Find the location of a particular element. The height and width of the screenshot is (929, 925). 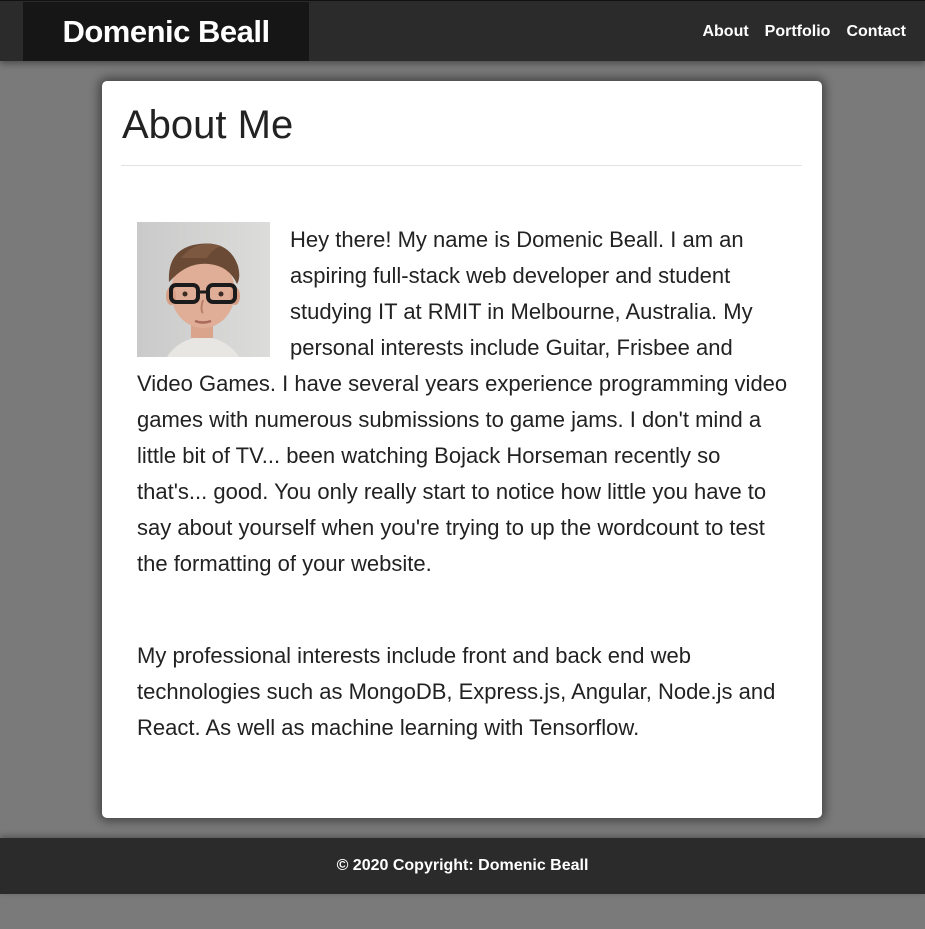

footer: © 2020 Copyright: Domenic Beall is located at coordinates (462, 866).